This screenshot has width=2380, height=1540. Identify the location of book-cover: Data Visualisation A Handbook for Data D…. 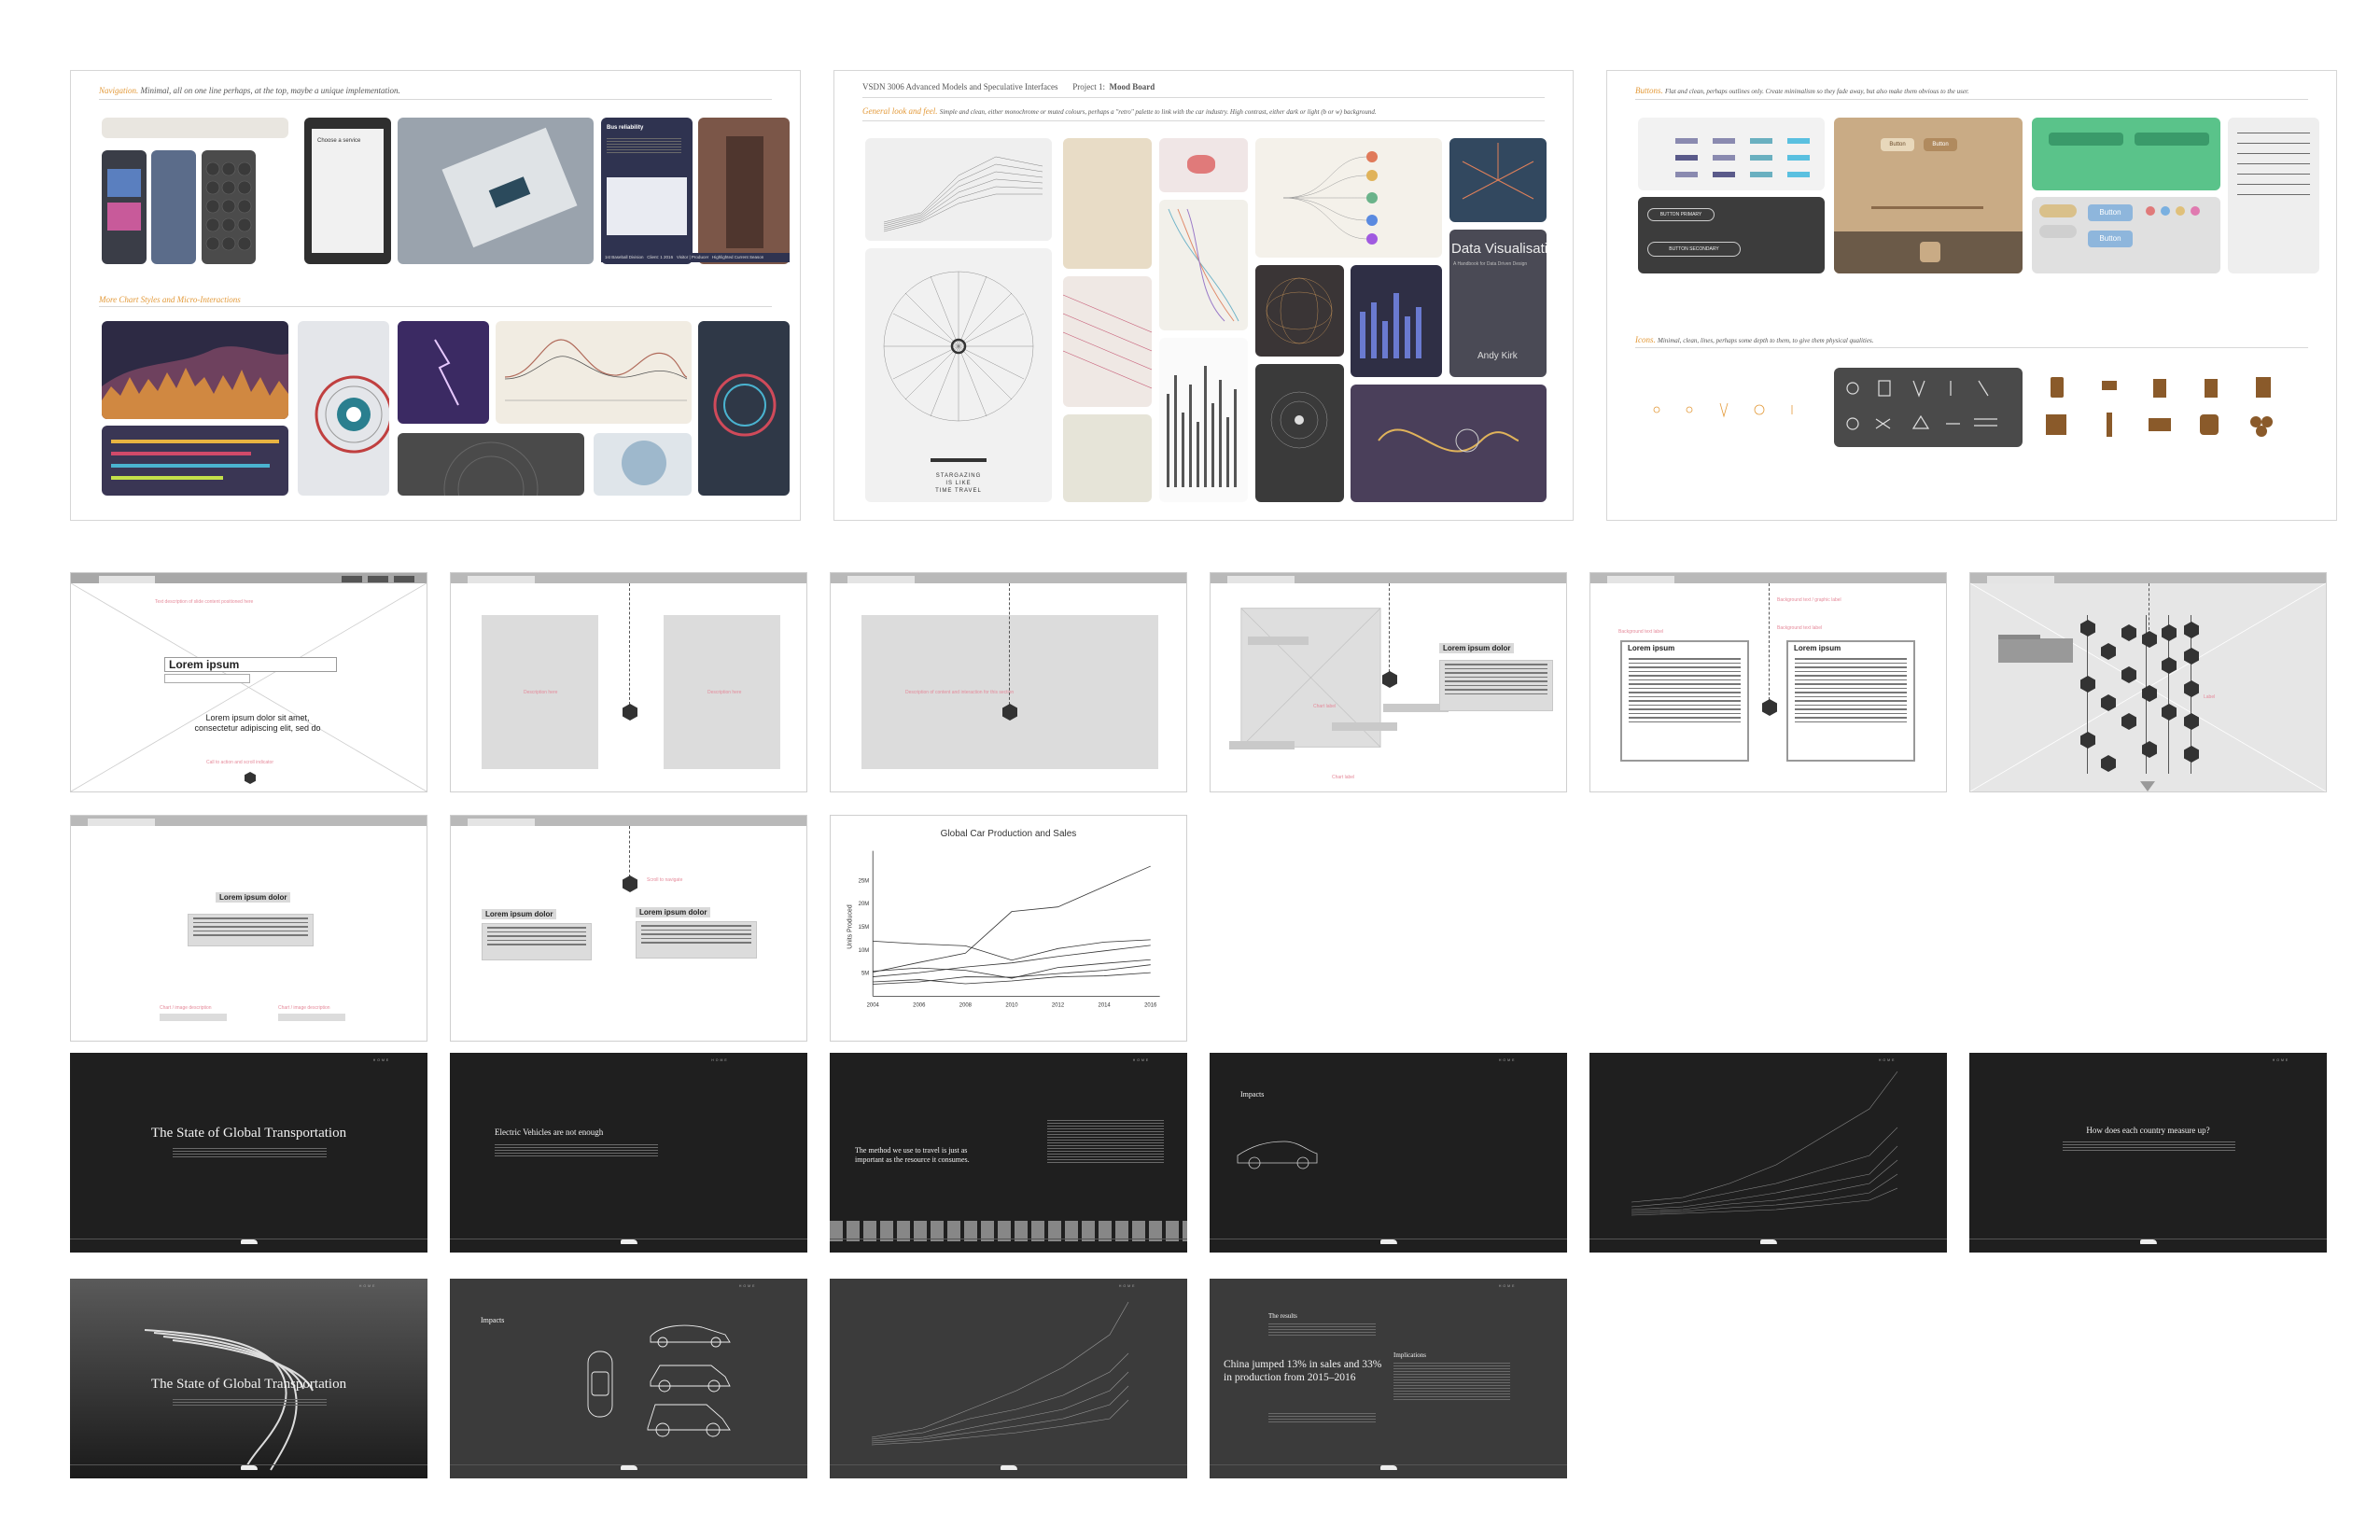
(1498, 303).